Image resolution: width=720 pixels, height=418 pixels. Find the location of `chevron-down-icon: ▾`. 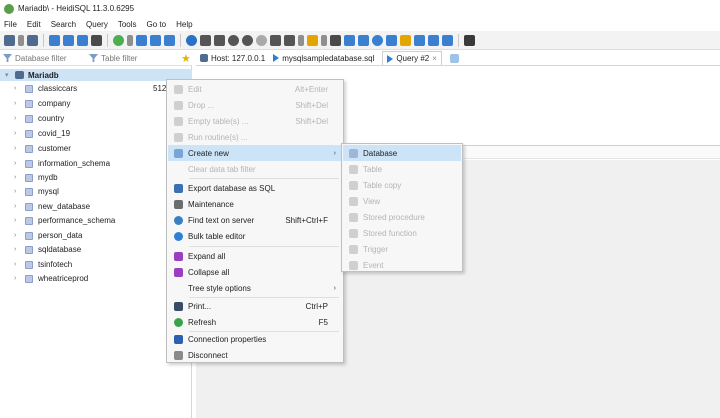

chevron-down-icon: ▾ is located at coordinates (8, 75).